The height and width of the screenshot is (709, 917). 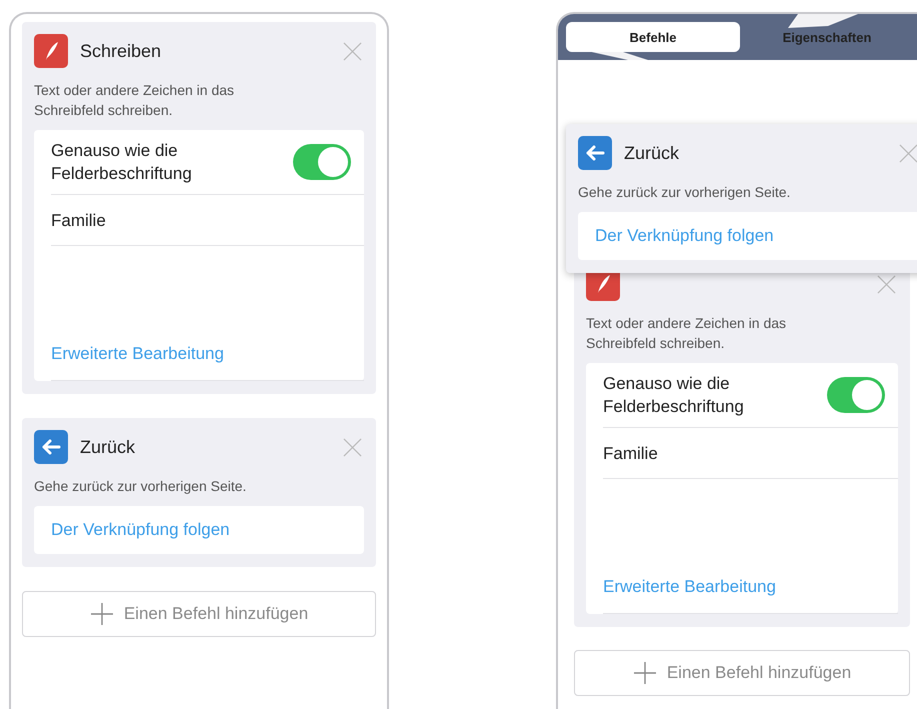 I want to click on action-title: Schreiben, so click(x=121, y=51).